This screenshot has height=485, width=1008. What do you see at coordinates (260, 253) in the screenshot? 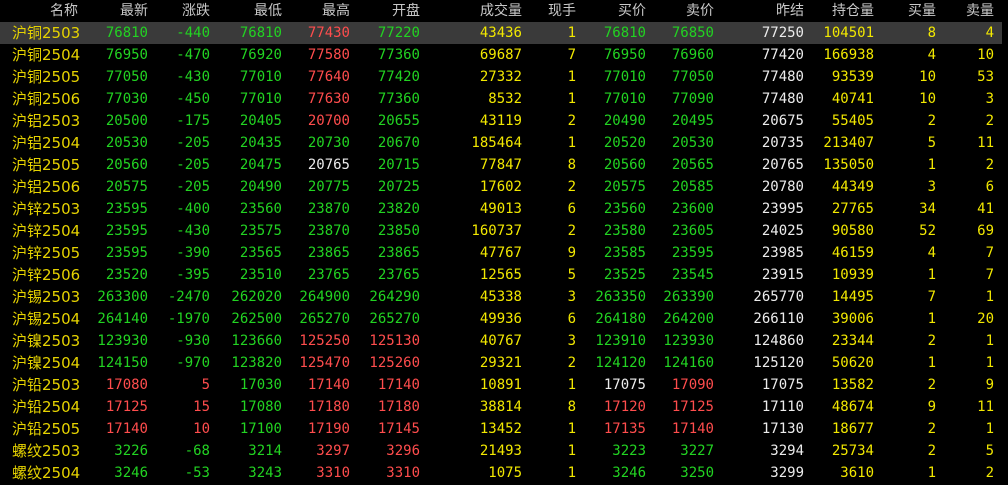
I see `cell-low: 23565` at bounding box center [260, 253].